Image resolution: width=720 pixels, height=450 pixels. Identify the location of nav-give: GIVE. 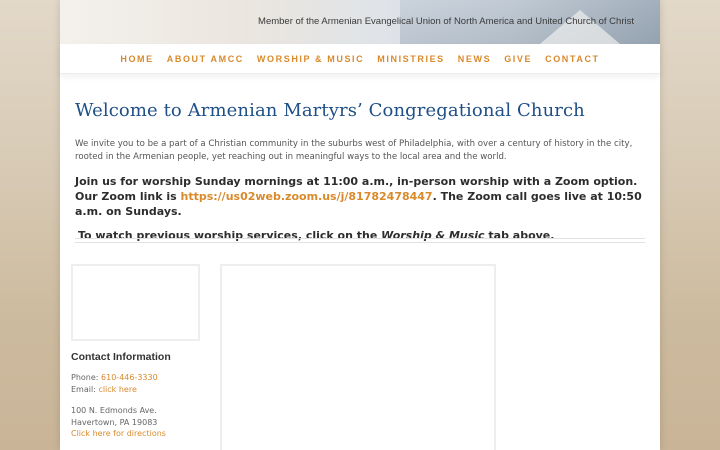
(518, 59).